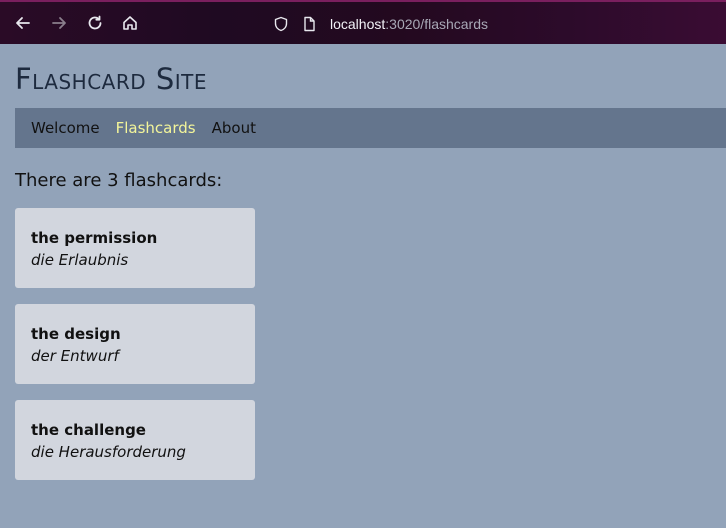 This screenshot has height=528, width=726. I want to click on forward-arrow-icon, so click(59, 23).